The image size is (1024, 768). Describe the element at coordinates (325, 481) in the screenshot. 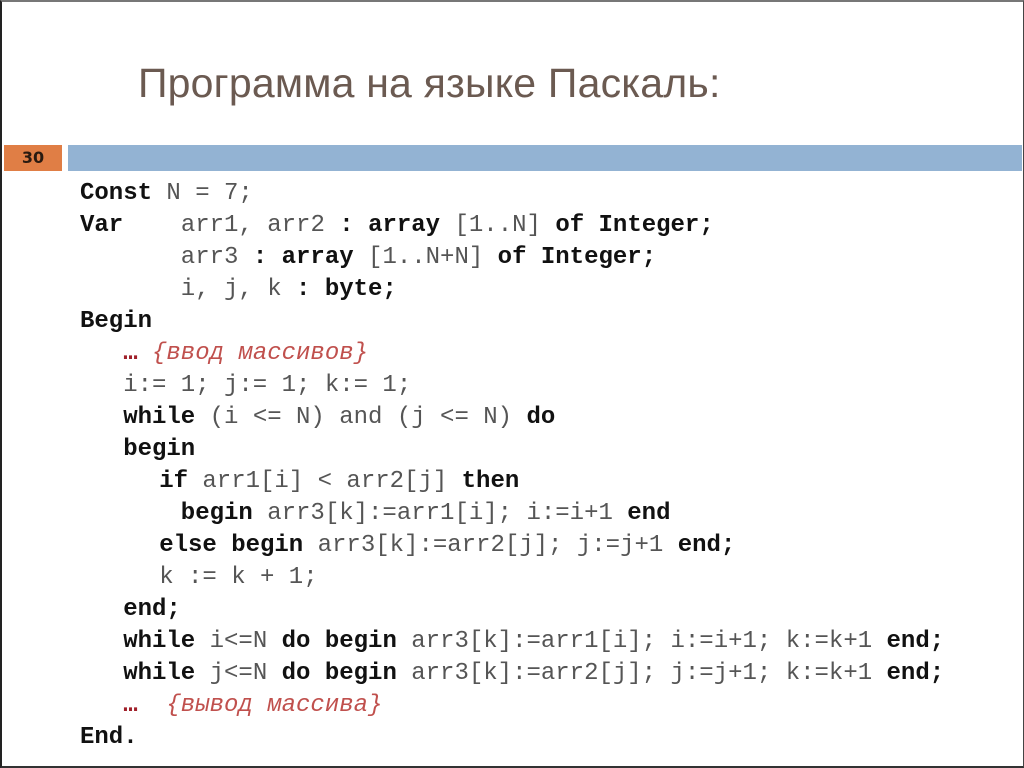

I see `code-text: arr1[i] < arr2[j]` at that location.